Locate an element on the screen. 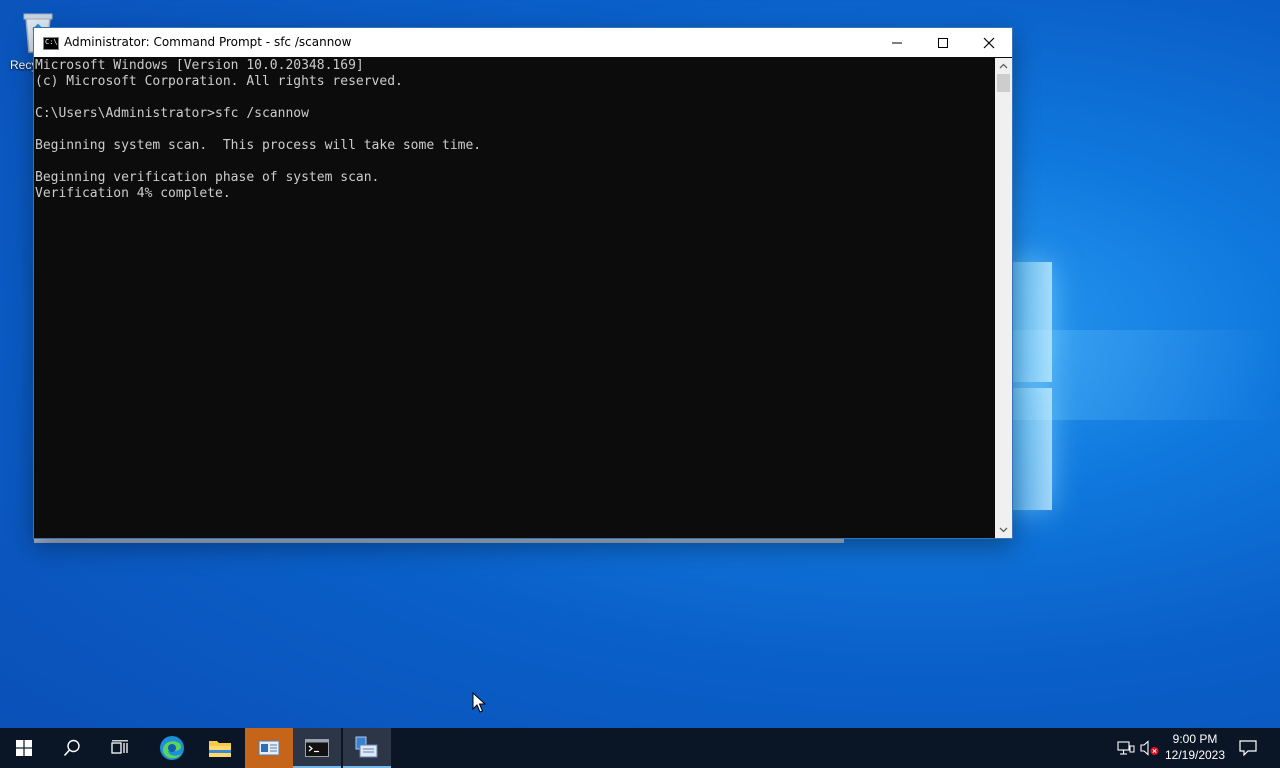 The image size is (1280, 768). minimize-button is located at coordinates (897, 42).